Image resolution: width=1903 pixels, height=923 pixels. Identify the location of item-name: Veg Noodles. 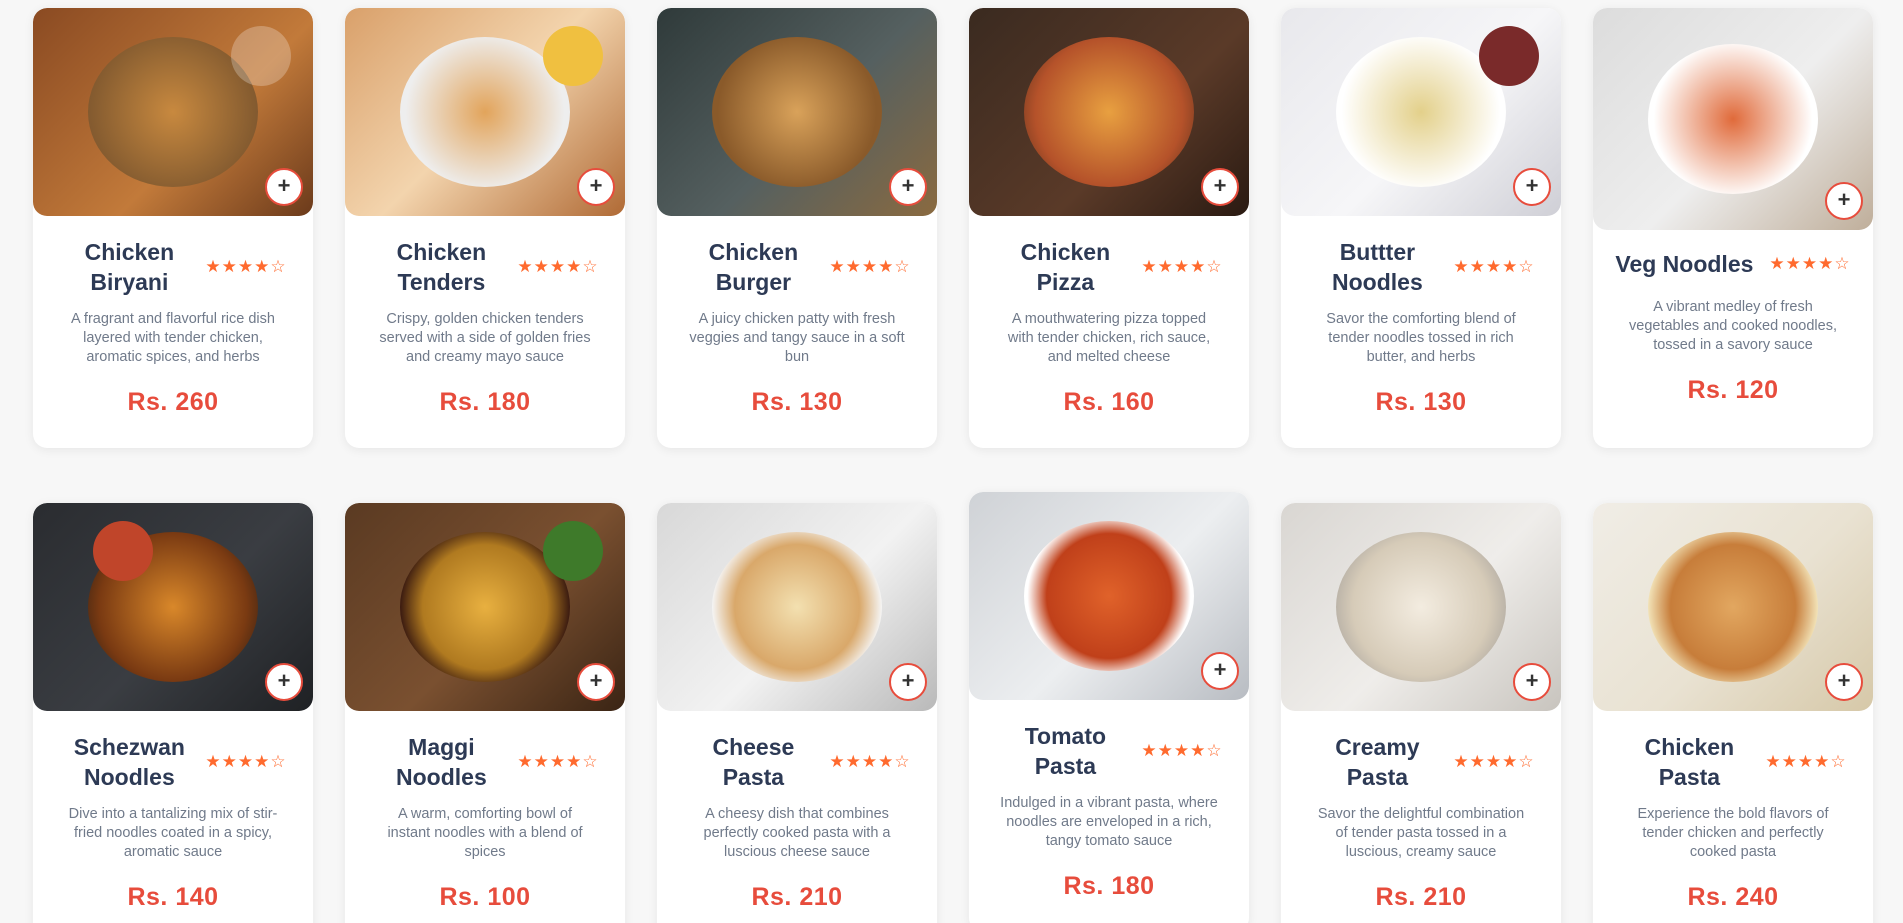
(1684, 264).